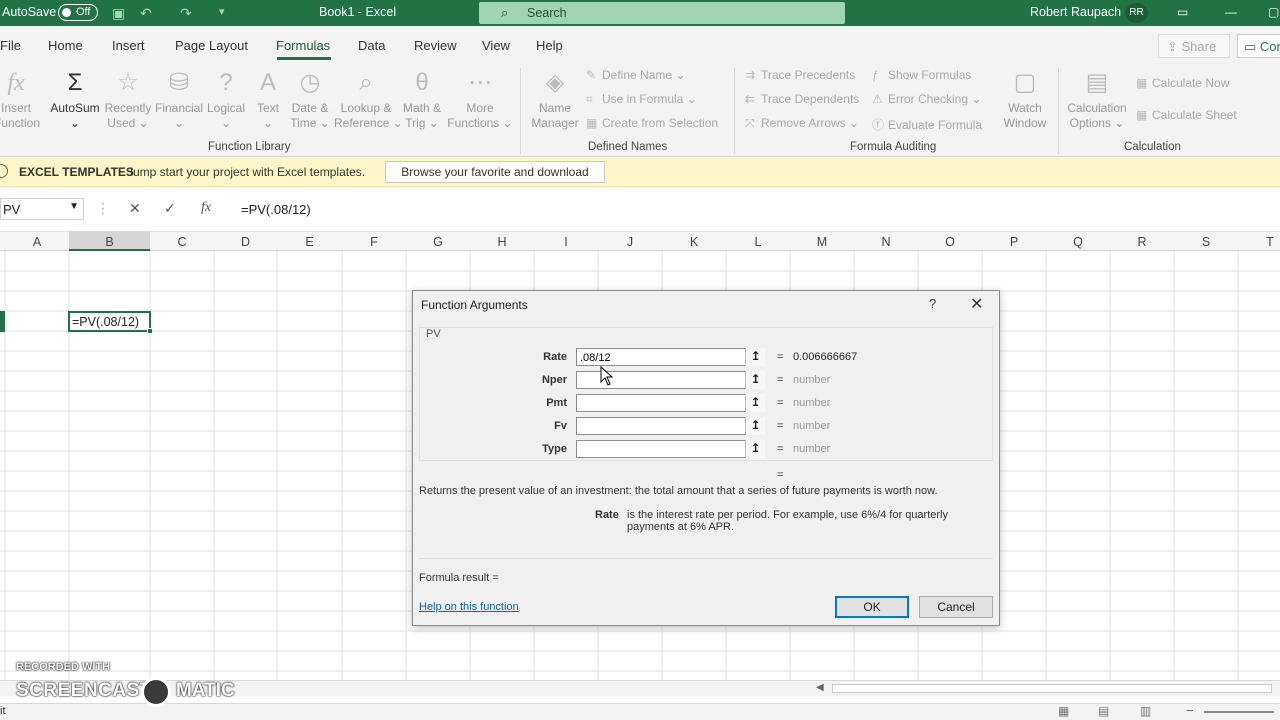 This screenshot has width=1280, height=720. What do you see at coordinates (310, 98) in the screenshot?
I see `date-time-button: ◷ Date & Time ⌄` at bounding box center [310, 98].